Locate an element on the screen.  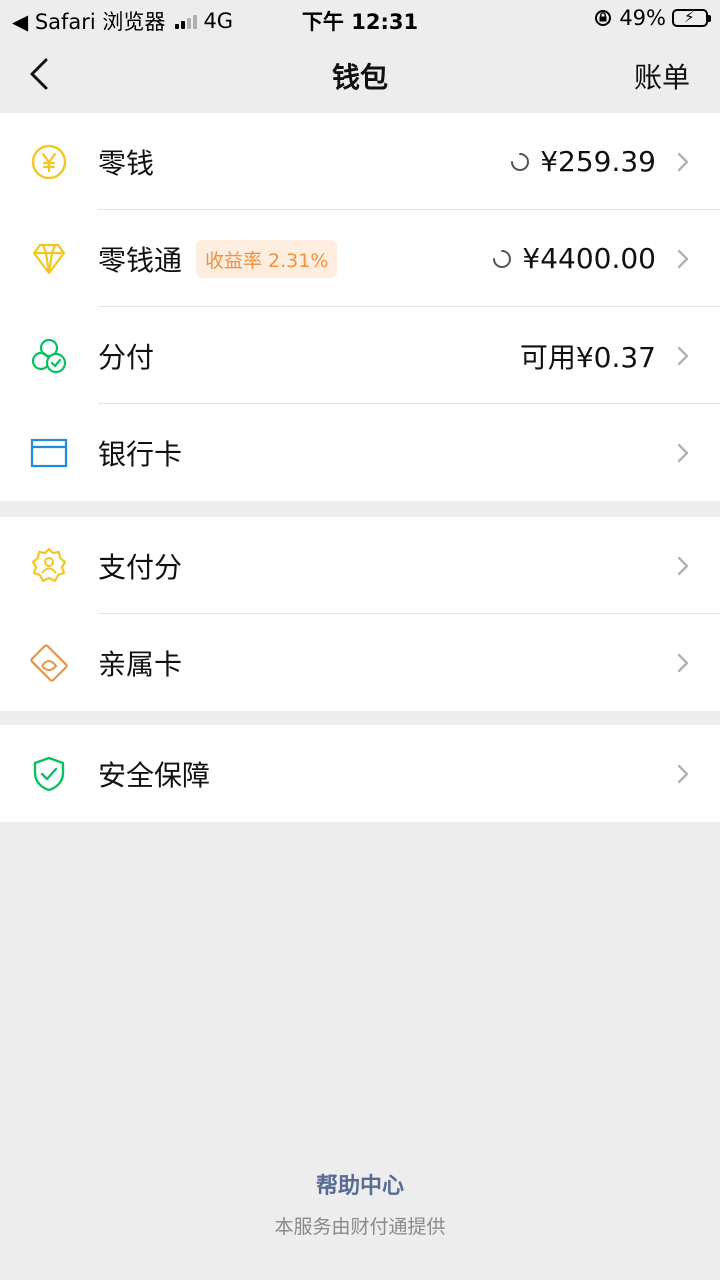
row-value: ¥259.39 is located at coordinates (583, 161).